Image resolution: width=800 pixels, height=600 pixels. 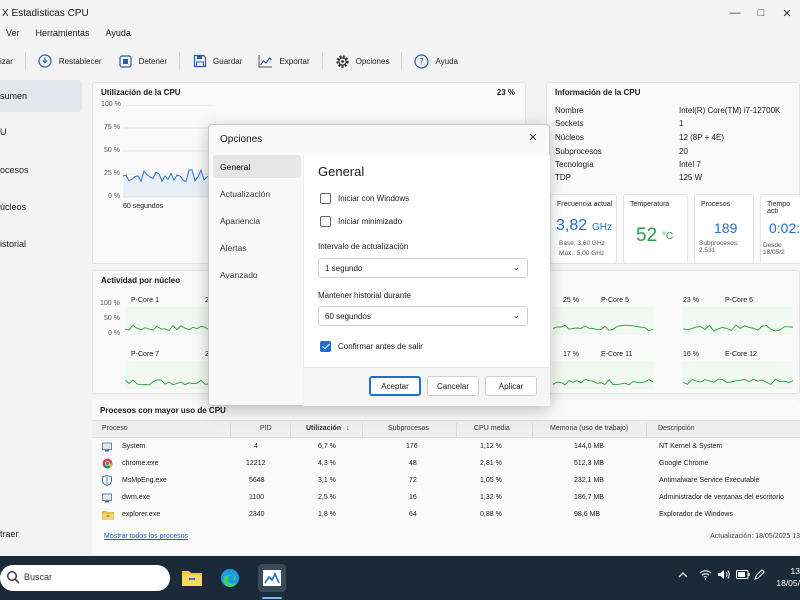 I want to click on column-header: Proceso, so click(x=115, y=428).